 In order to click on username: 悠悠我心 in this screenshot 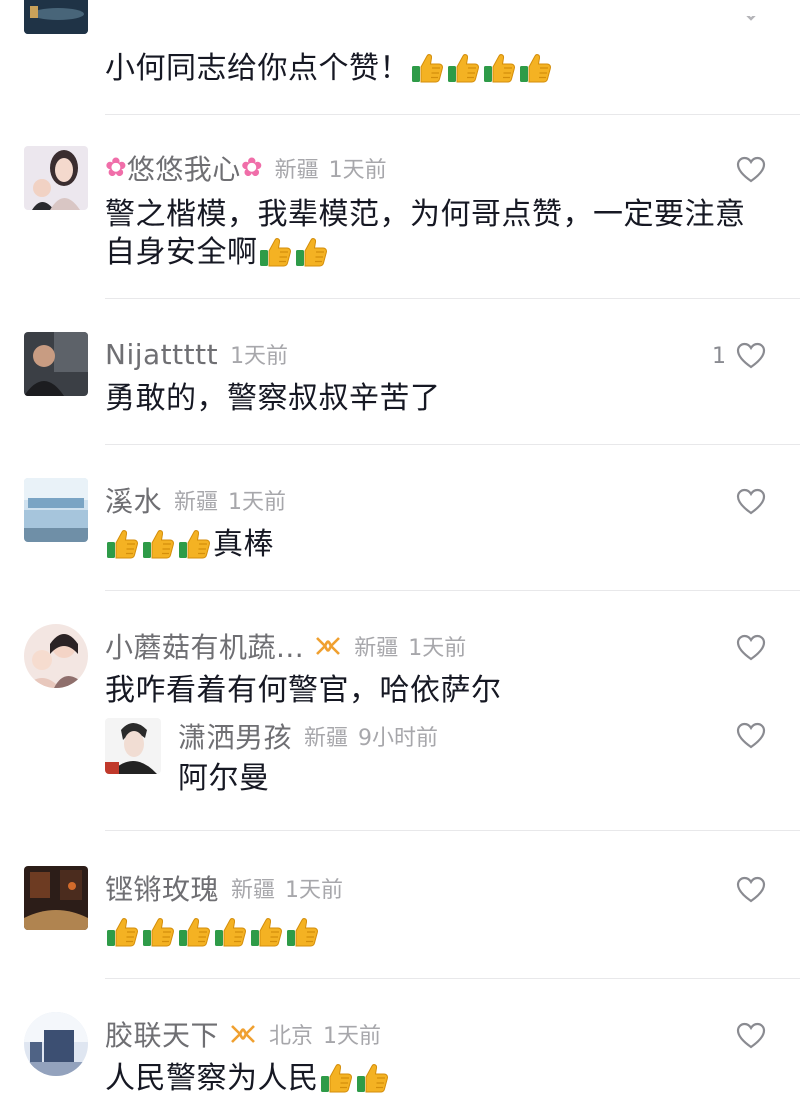, I will do `click(184, 168)`.